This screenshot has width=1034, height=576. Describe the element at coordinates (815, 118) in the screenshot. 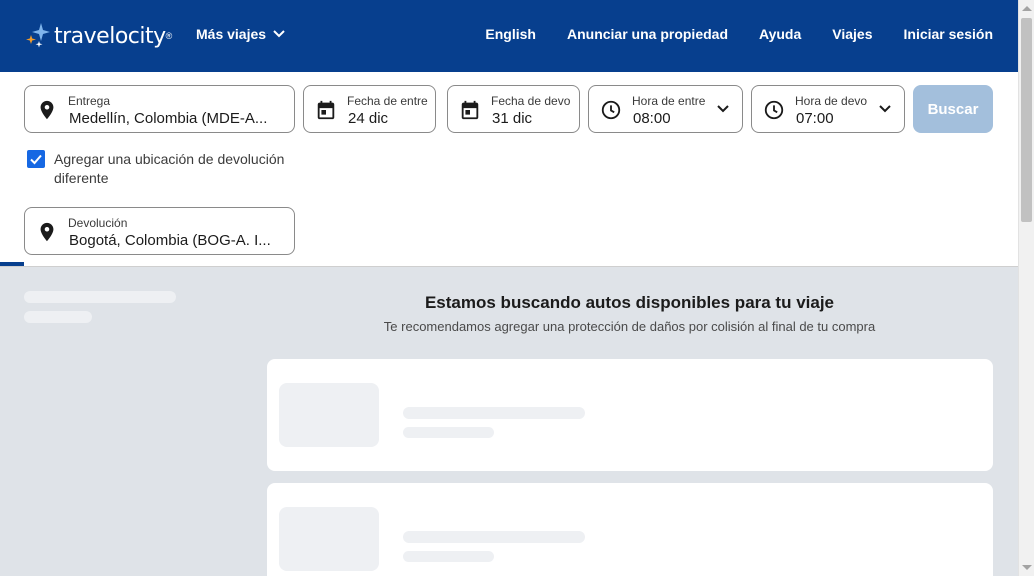

I see `return-time-value: 07:00` at that location.